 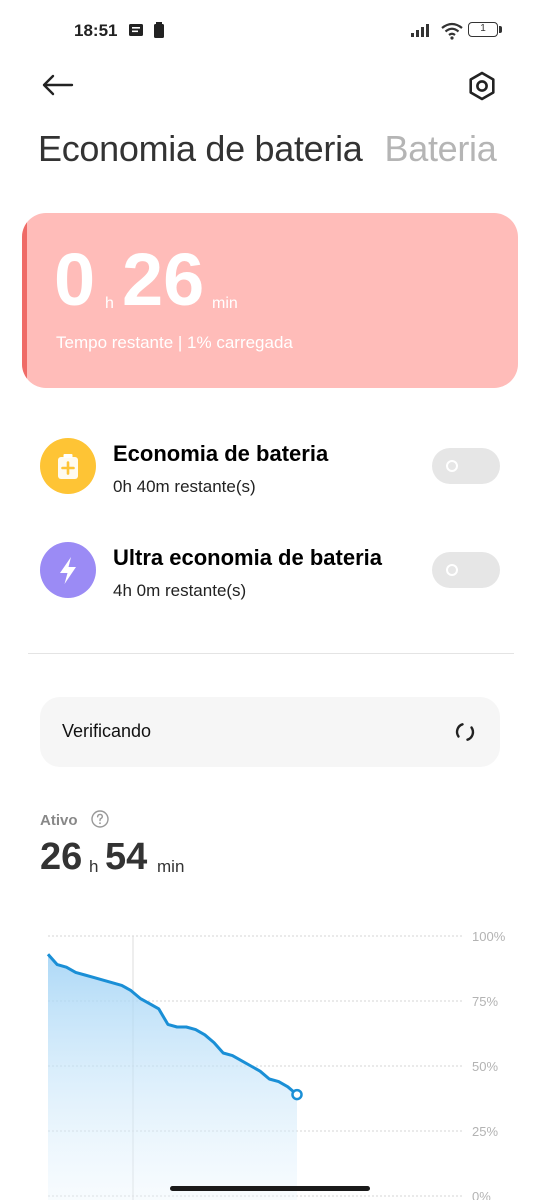 What do you see at coordinates (481, 1194) in the screenshot?
I see `y-tick-label: 0%` at bounding box center [481, 1194].